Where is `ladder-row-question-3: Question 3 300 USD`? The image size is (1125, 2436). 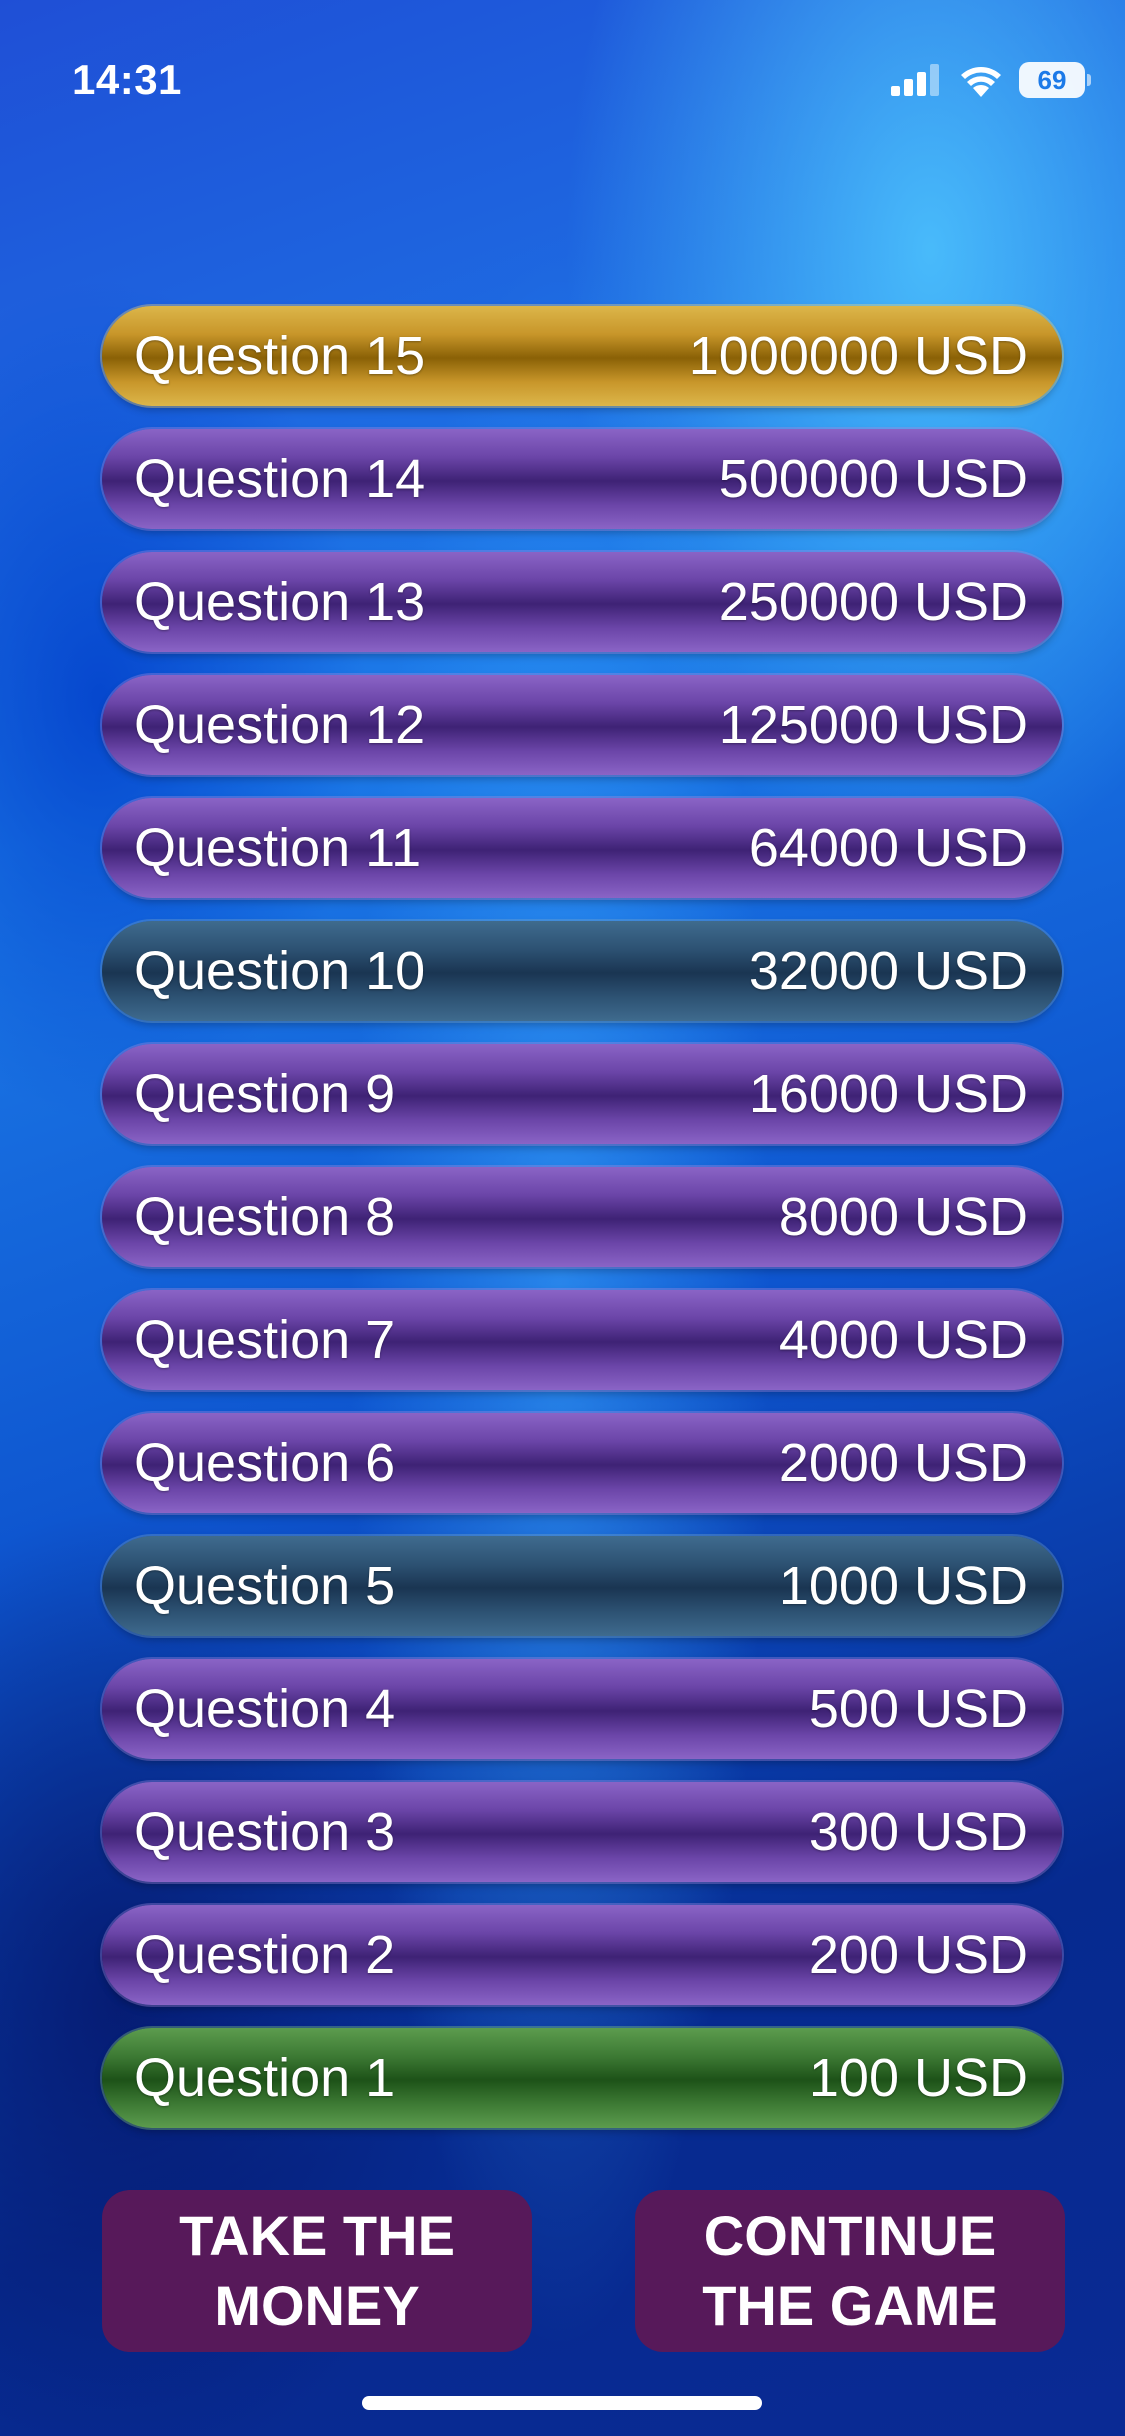
ladder-row-question-3: Question 3 300 USD is located at coordinates (582, 1832).